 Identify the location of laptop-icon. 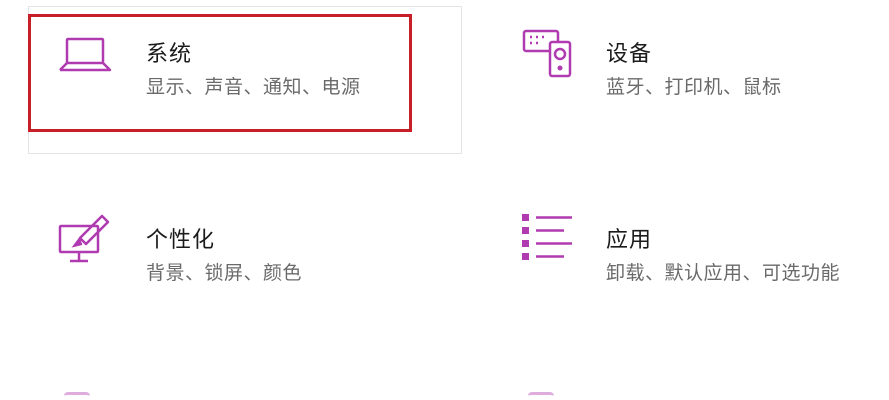
(85, 54).